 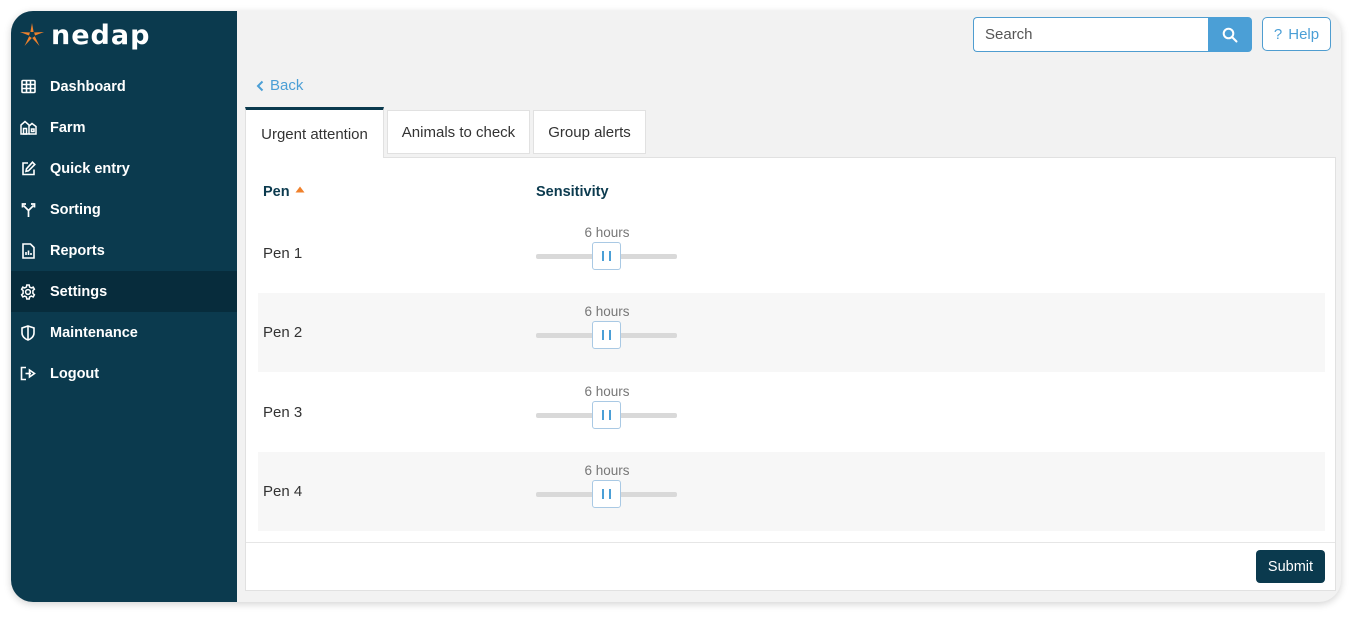 What do you see at coordinates (283, 412) in the screenshot?
I see `pen-name: Pen 3` at bounding box center [283, 412].